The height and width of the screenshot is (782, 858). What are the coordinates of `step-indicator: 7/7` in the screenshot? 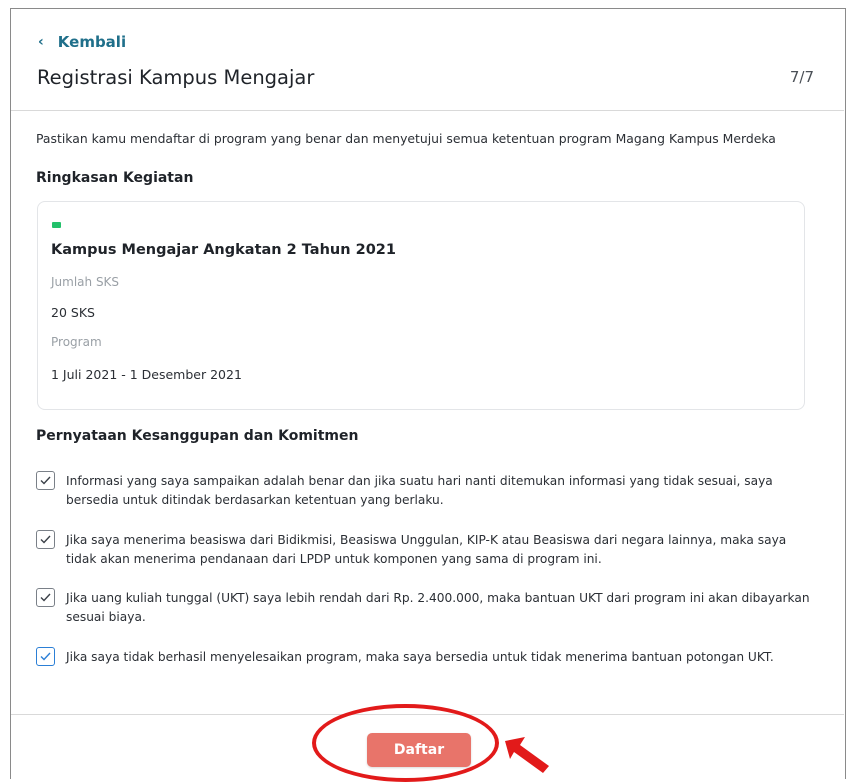 It's located at (801, 77).